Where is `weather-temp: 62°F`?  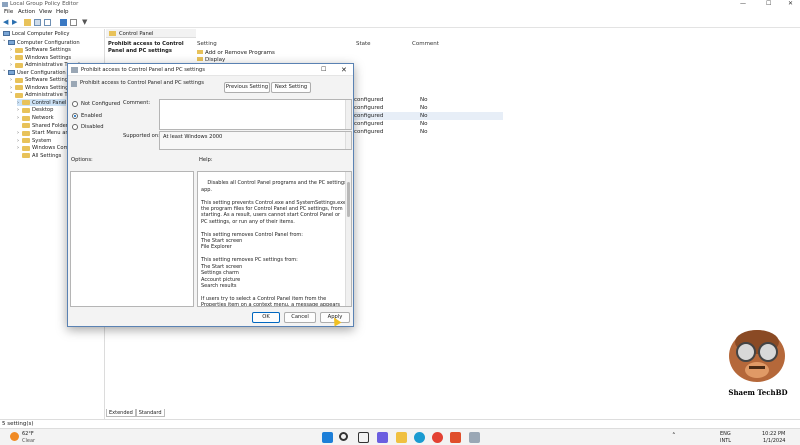
weather-temp: 62°F is located at coordinates (28, 434).